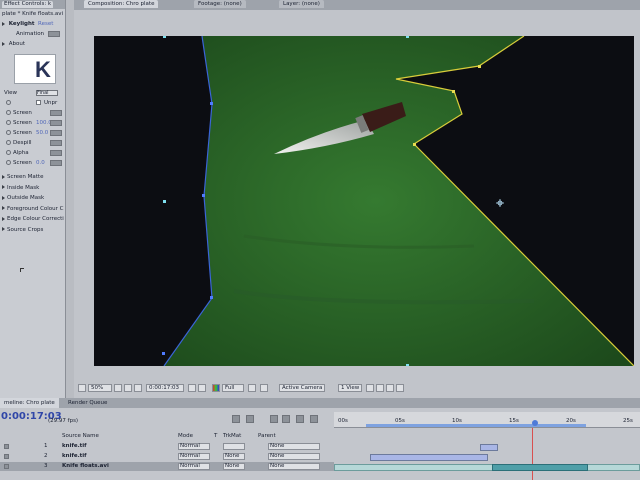  I want to click on layer-name: Knife floats.avi, so click(85, 466).